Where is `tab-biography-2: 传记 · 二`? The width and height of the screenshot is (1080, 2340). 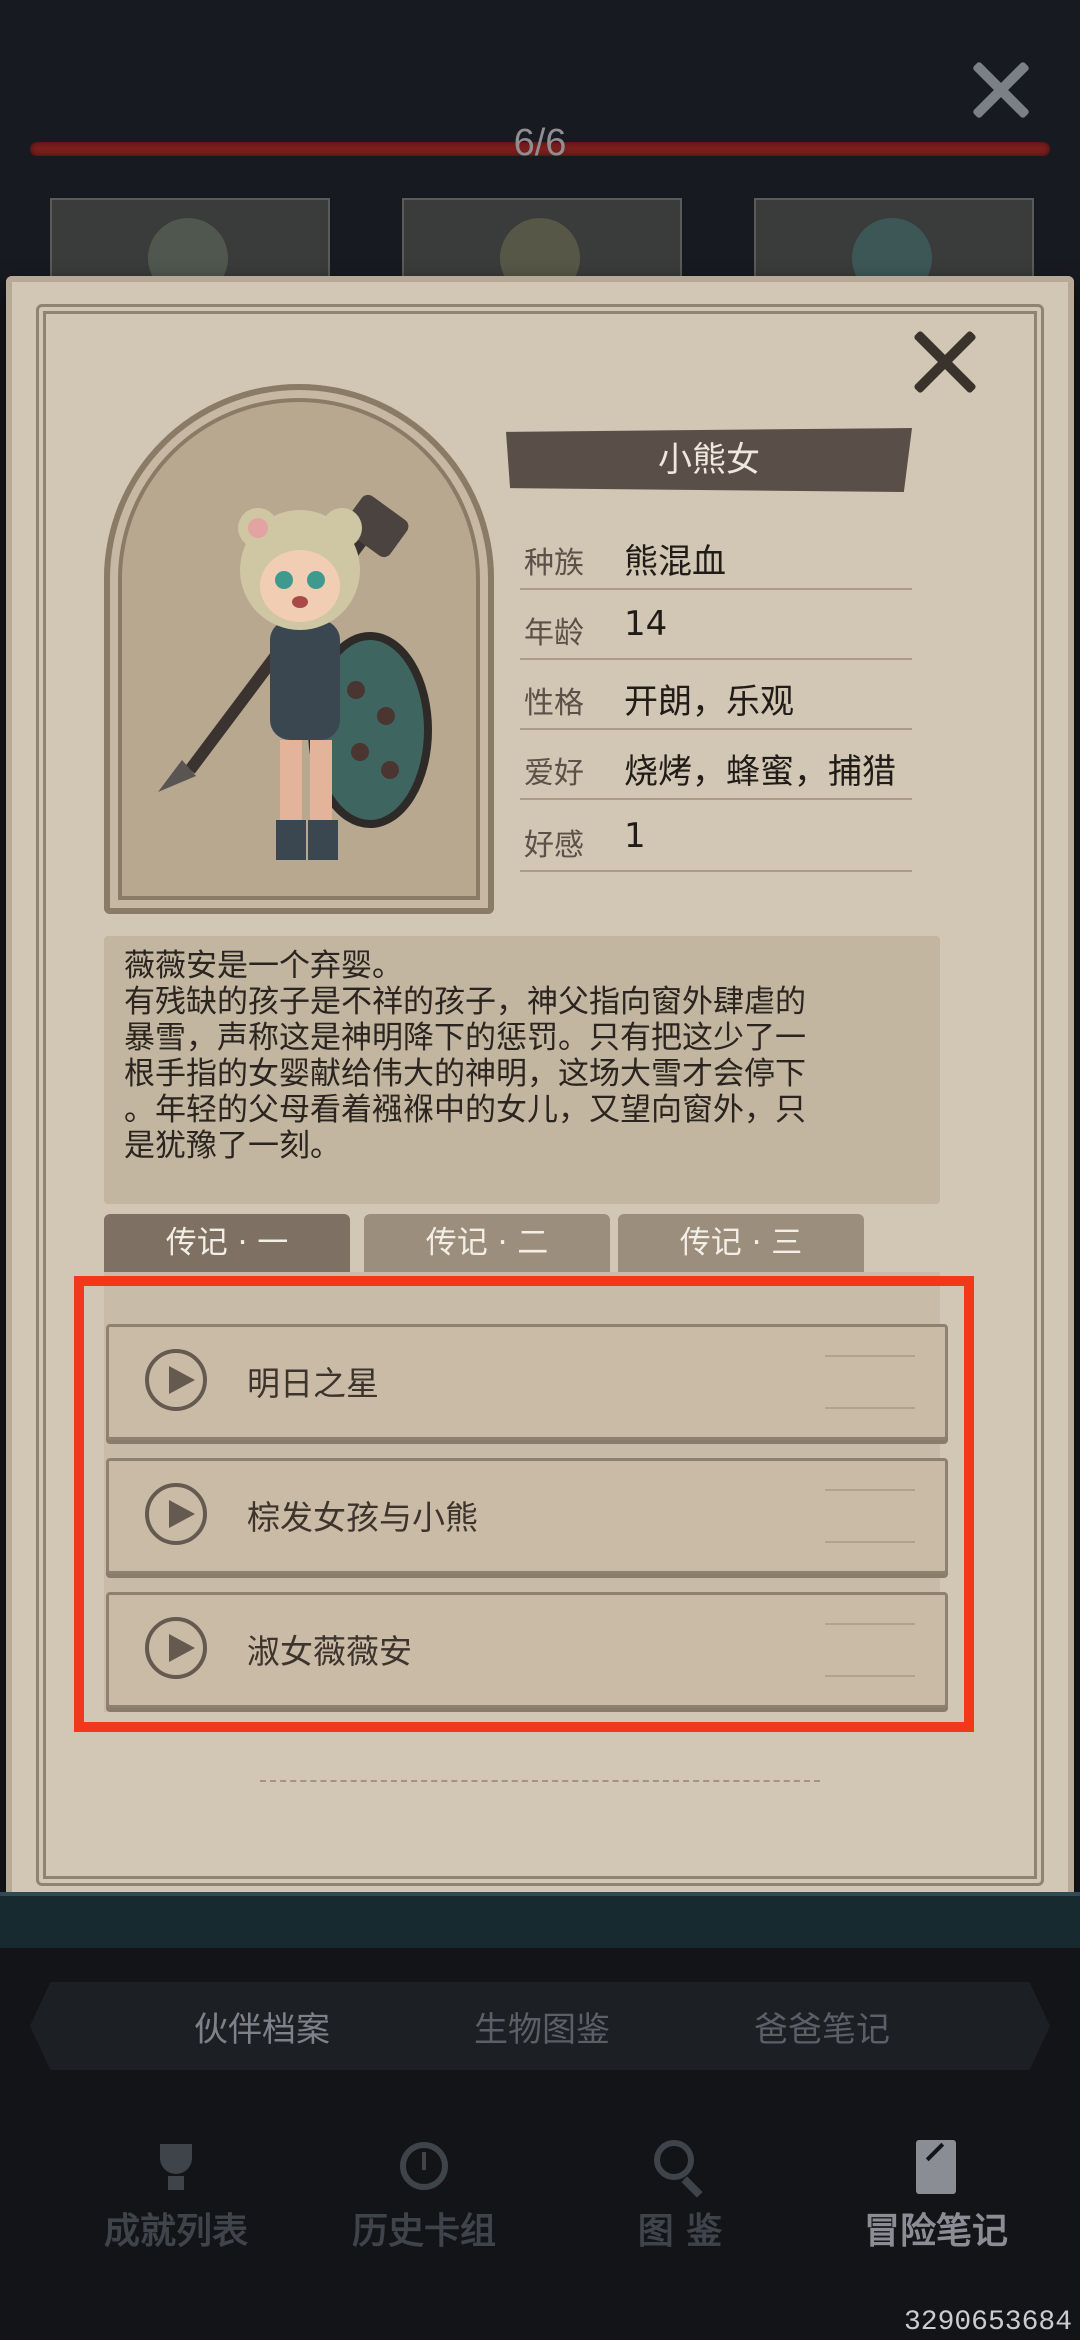
tab-biography-2: 传记 · 二 is located at coordinates (487, 1243).